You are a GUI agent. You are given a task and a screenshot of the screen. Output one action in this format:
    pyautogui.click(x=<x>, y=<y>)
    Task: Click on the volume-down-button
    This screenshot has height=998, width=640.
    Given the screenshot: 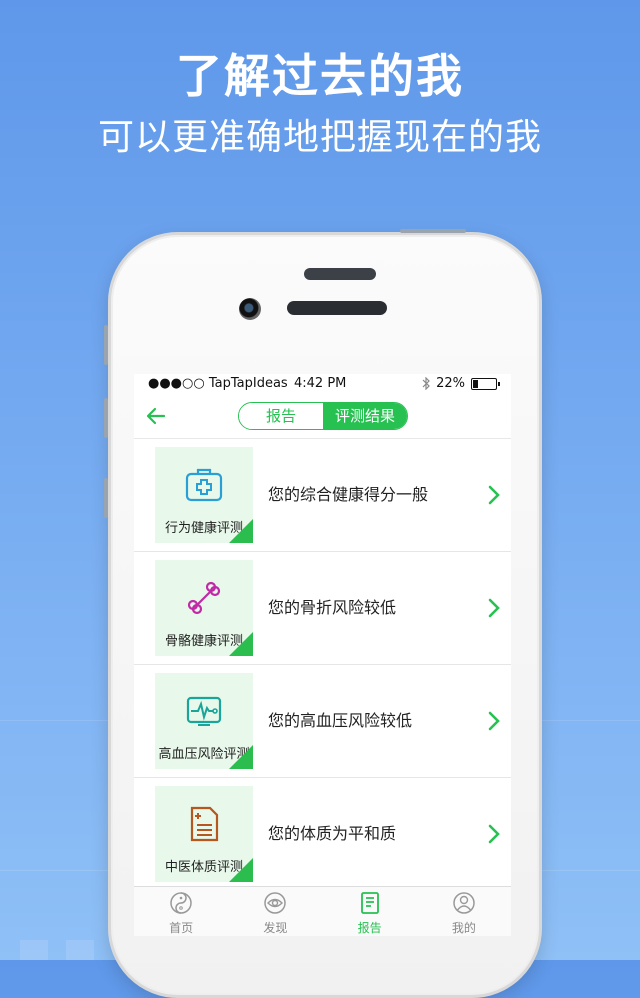 What is the action you would take?
    pyautogui.click(x=106, y=498)
    